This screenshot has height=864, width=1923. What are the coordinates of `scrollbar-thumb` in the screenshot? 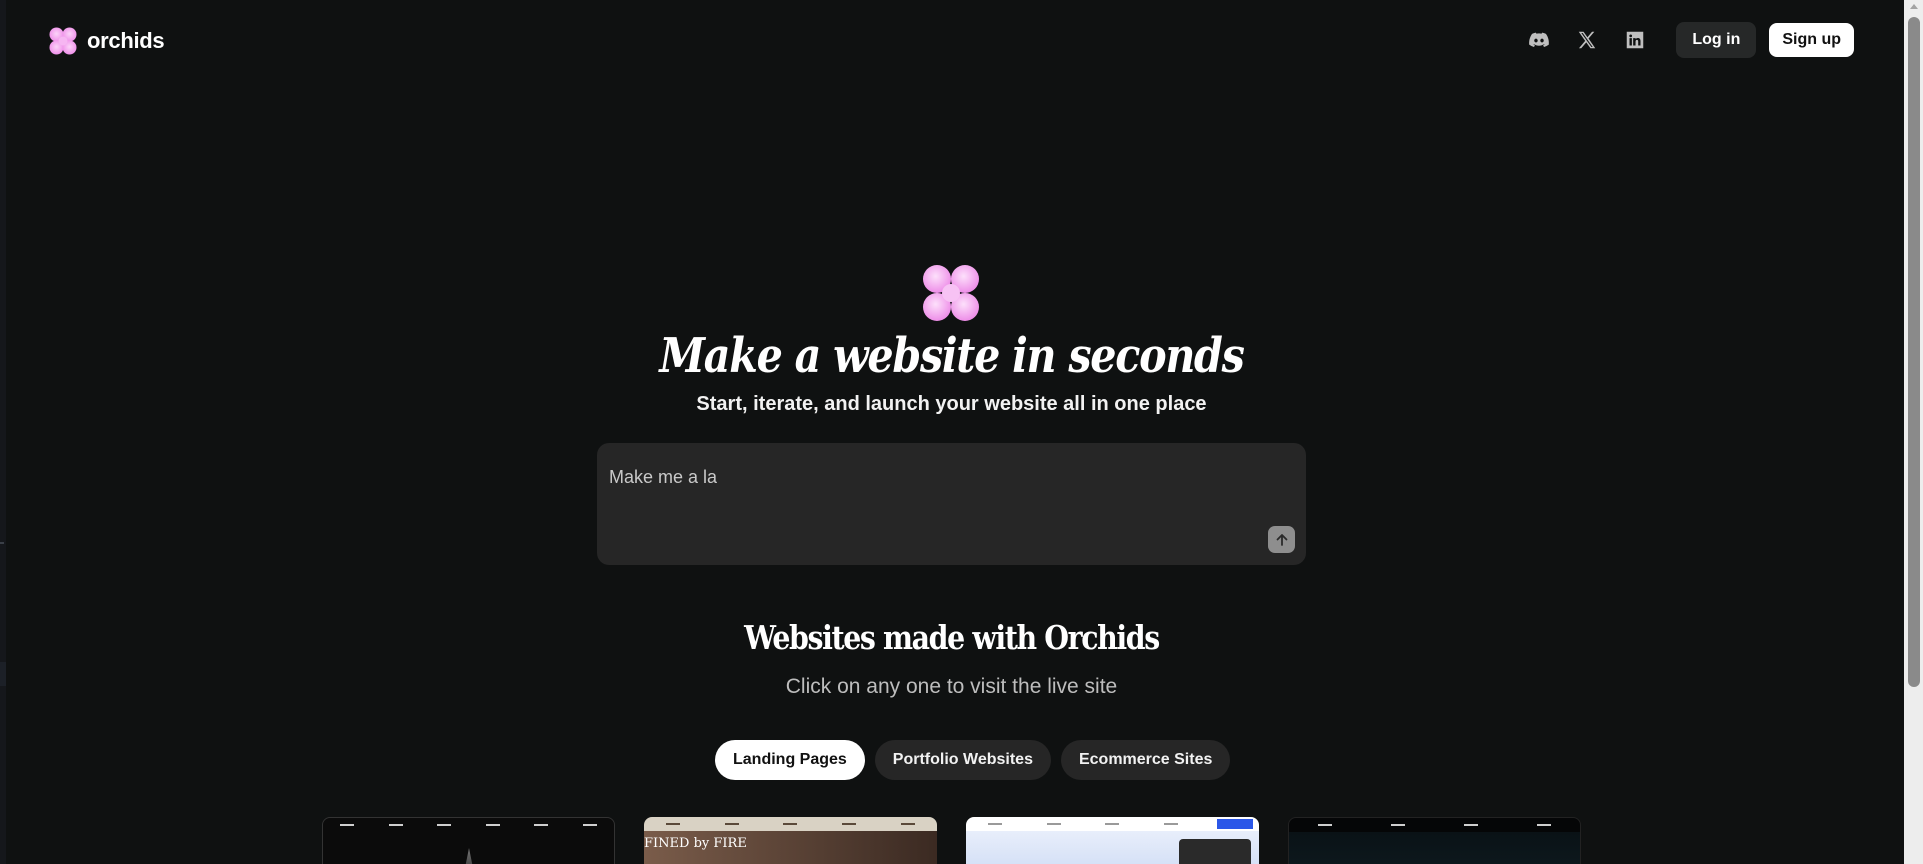 It's located at (1914, 352).